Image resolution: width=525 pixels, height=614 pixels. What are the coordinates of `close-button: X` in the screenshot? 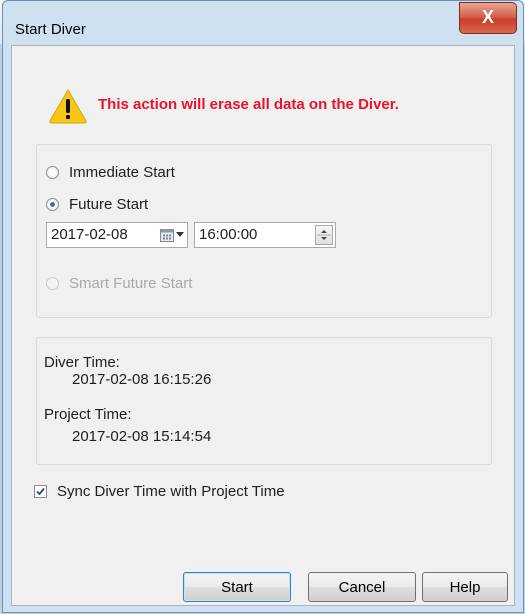 It's located at (488, 18).